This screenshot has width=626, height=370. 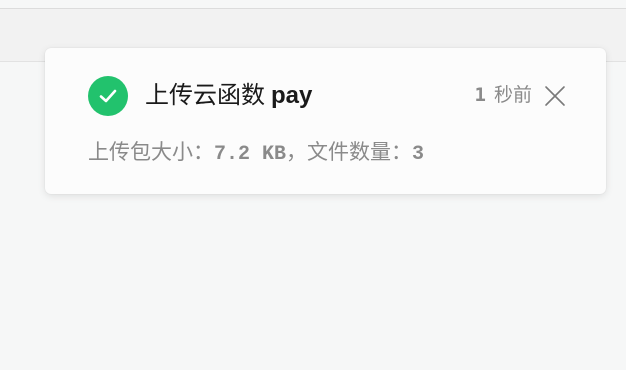 I want to click on notification-title: 上传云函数 pay, so click(x=228, y=95).